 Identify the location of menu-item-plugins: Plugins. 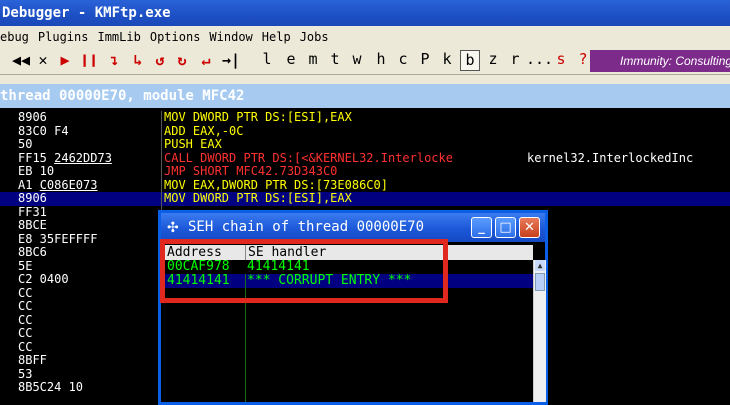
(63, 37).